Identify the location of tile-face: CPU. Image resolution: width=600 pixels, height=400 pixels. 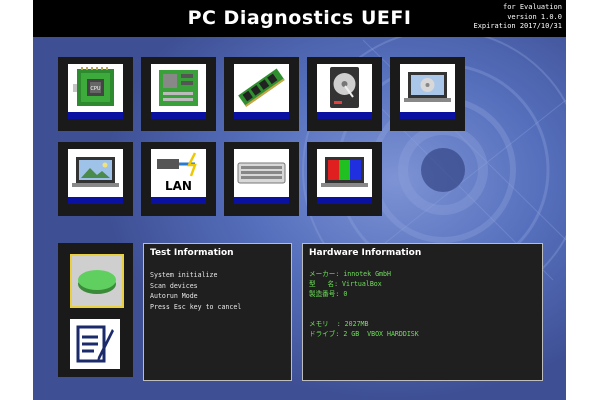
(95, 91).